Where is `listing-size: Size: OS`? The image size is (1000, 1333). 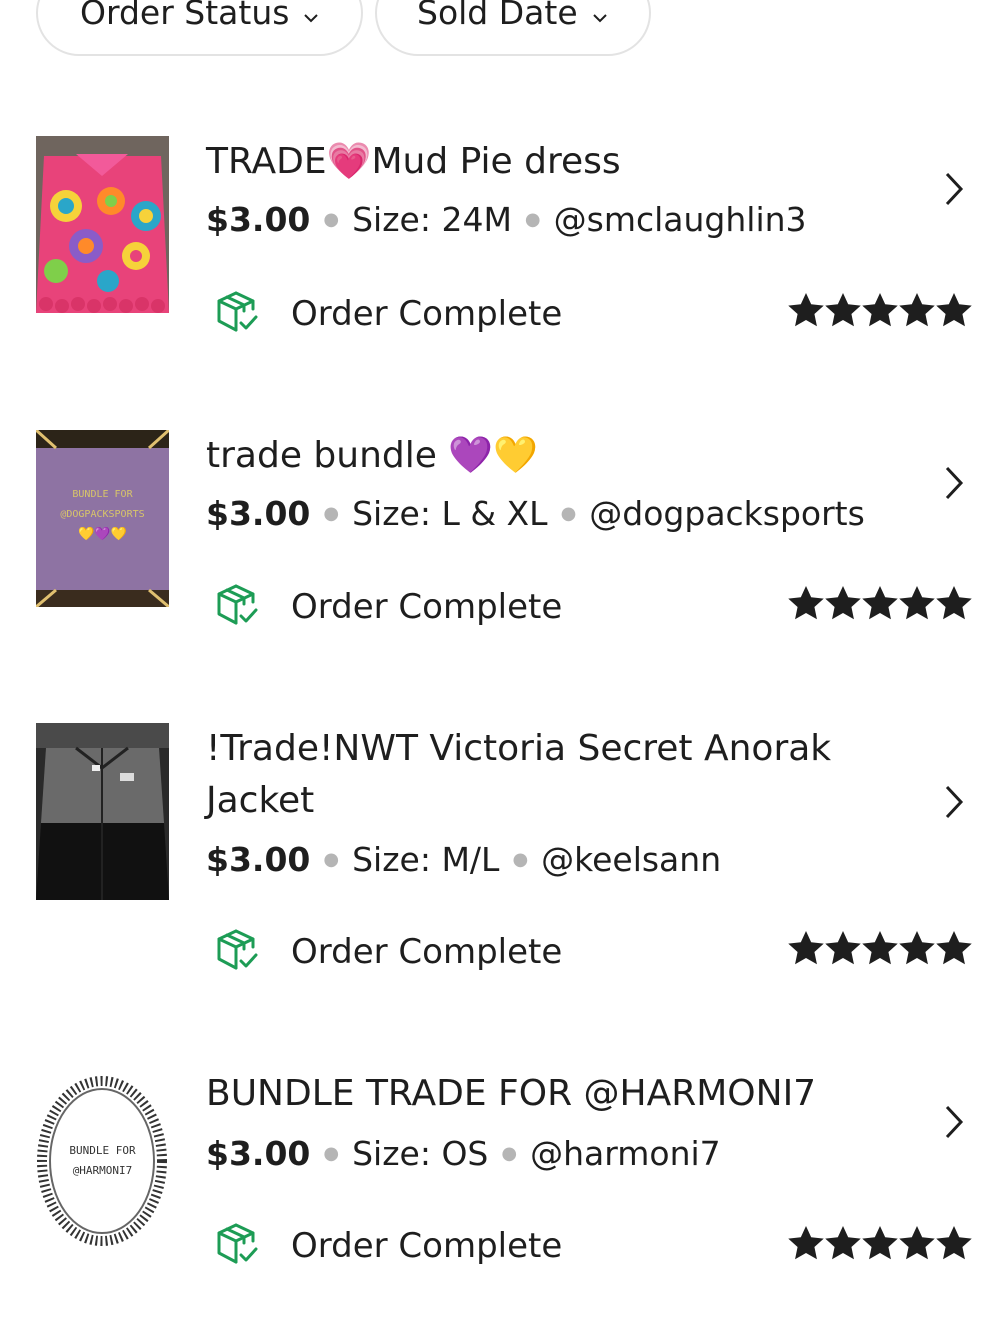 listing-size: Size: OS is located at coordinates (420, 1153).